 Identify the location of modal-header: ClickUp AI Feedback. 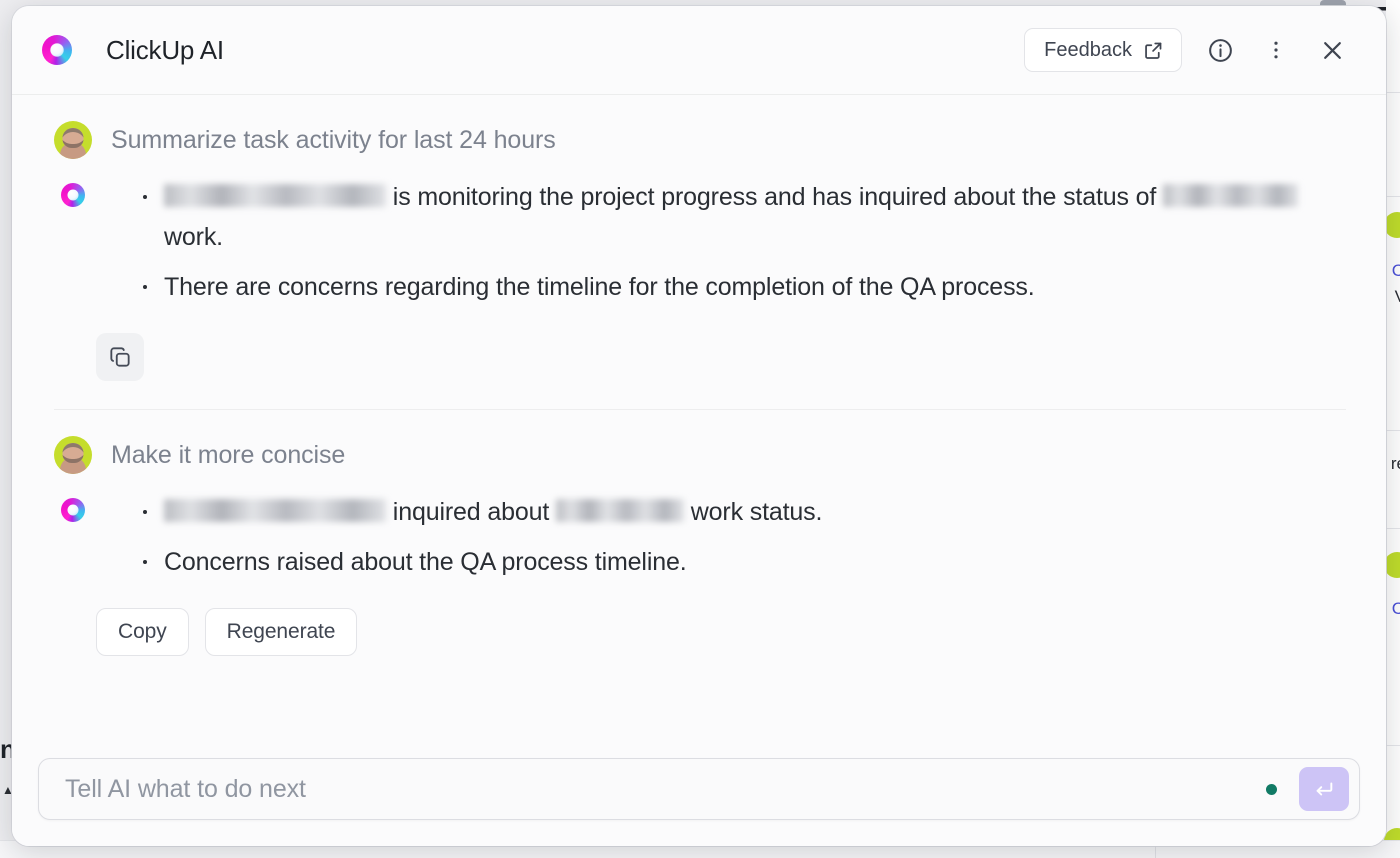
(699, 50).